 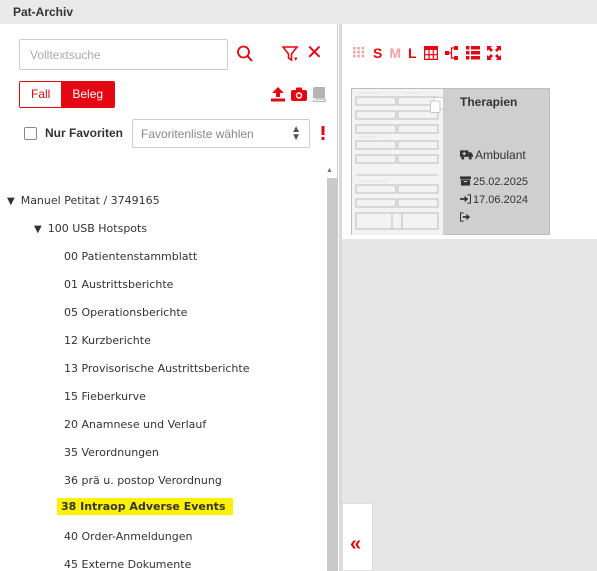 I want to click on table-view-icon, so click(x=430, y=53).